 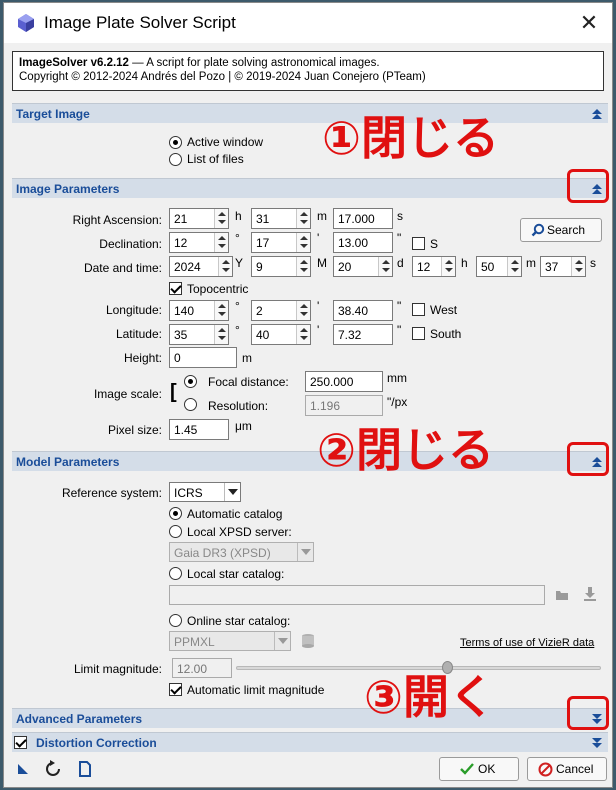 What do you see at coordinates (85, 769) in the screenshot?
I see `document-icon` at bounding box center [85, 769].